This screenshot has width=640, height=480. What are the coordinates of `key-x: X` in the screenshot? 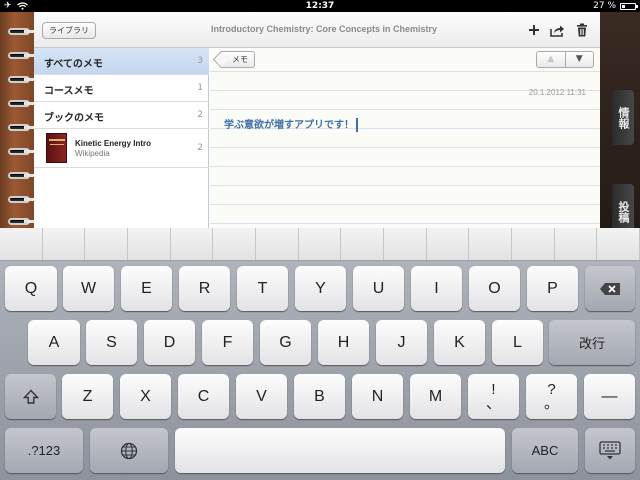 It's located at (145, 396).